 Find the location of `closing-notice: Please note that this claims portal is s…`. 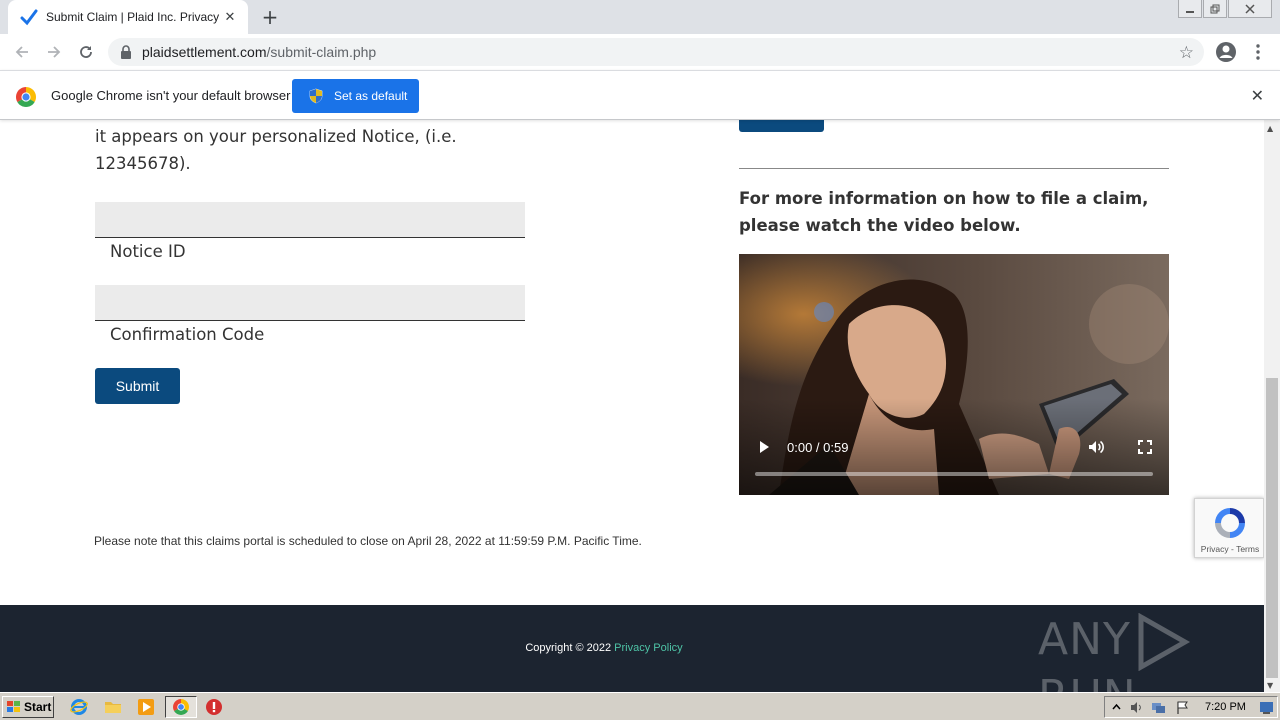

closing-notice: Please note that this claims portal is s… is located at coordinates (368, 541).